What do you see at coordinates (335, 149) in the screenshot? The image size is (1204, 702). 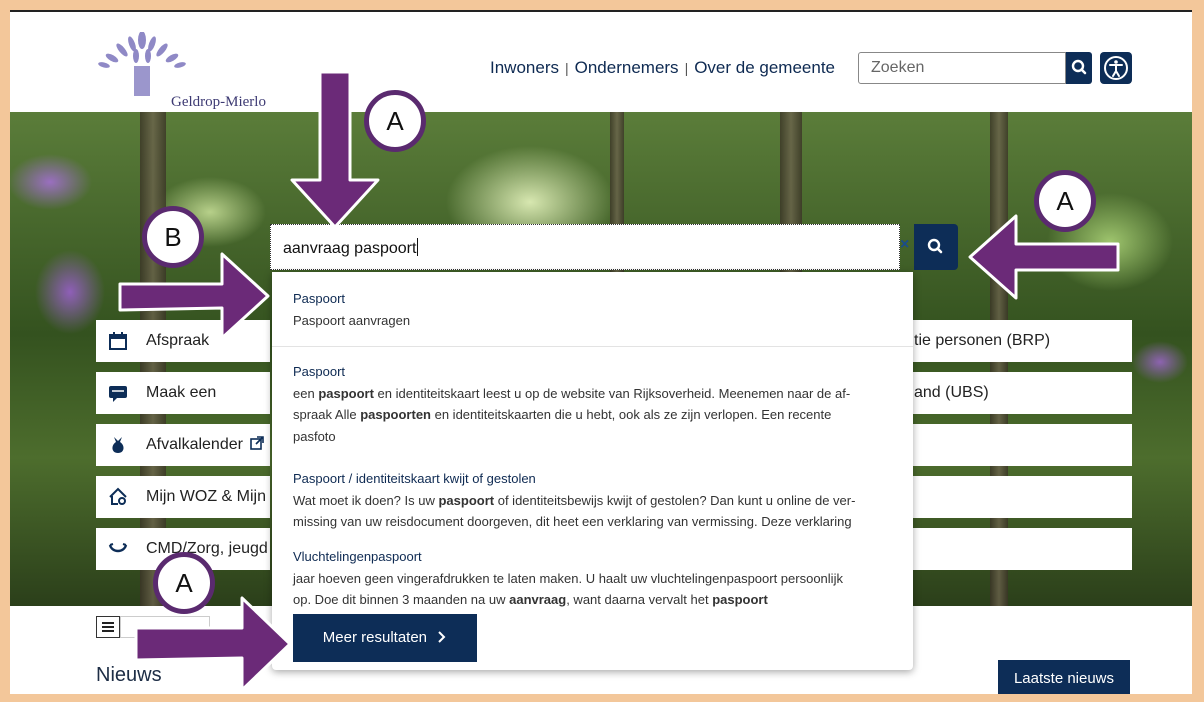 I see `arrow-down-annotation` at bounding box center [335, 149].